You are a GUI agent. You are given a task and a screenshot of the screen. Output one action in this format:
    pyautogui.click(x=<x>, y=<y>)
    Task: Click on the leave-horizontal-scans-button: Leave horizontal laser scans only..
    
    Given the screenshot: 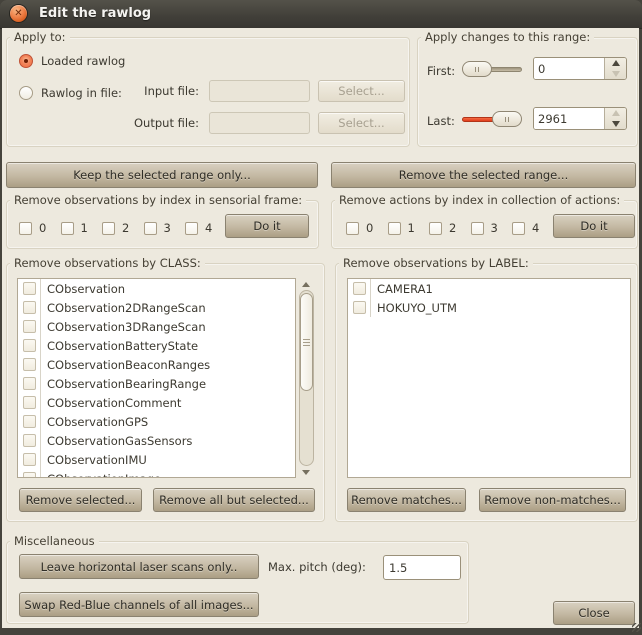 What is the action you would take?
    pyautogui.click(x=139, y=566)
    